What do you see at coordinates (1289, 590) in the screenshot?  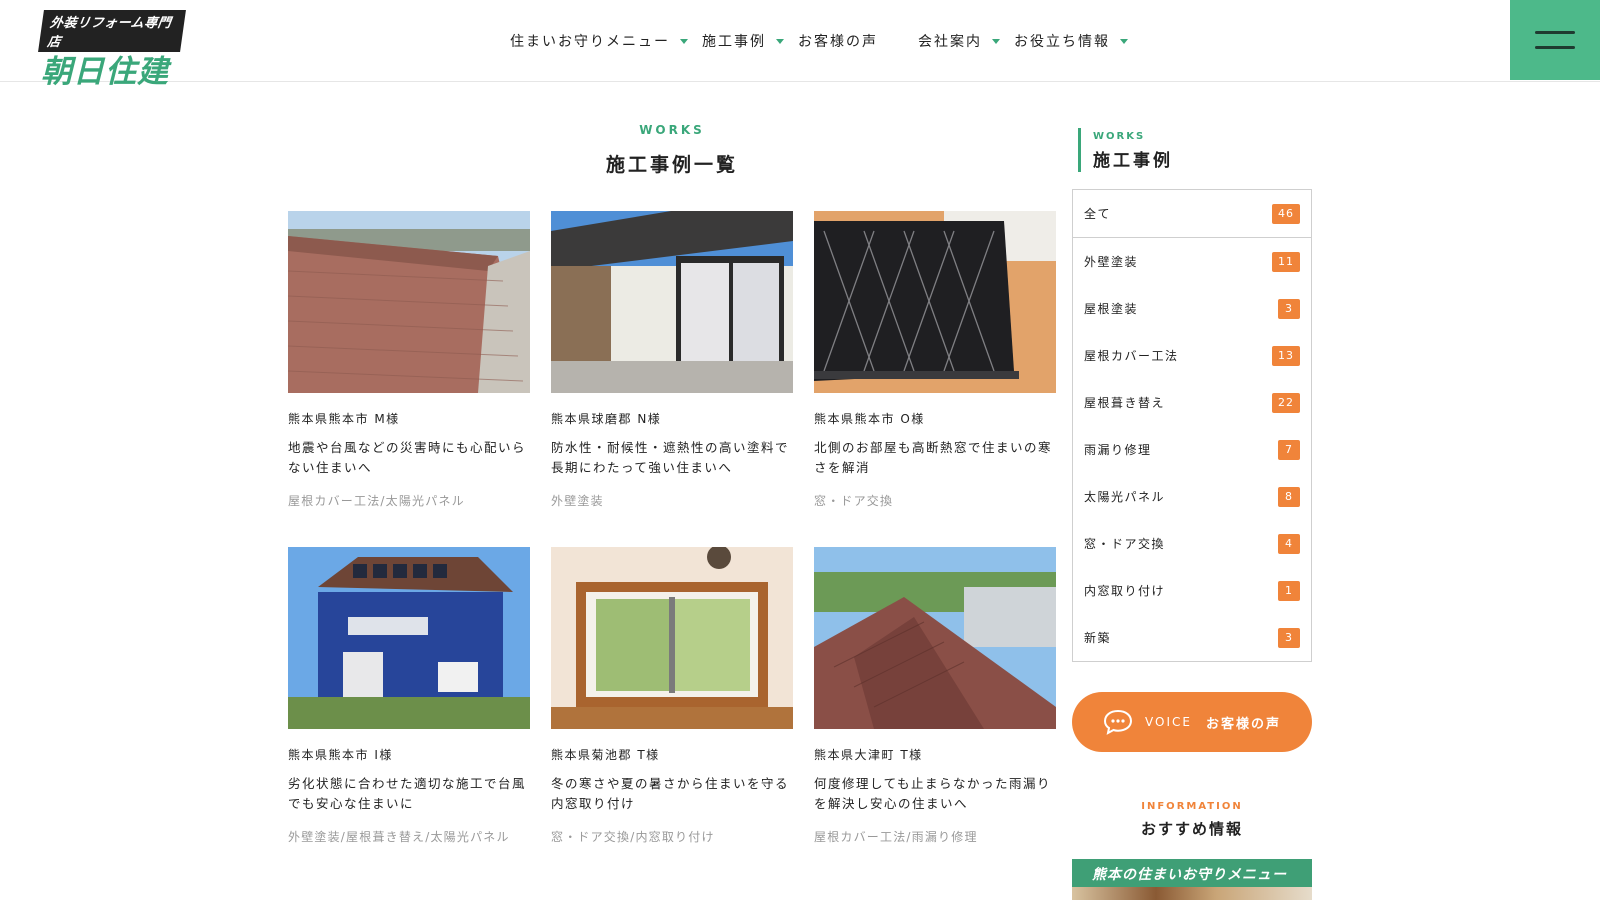 I see `category-count-badge: 1` at bounding box center [1289, 590].